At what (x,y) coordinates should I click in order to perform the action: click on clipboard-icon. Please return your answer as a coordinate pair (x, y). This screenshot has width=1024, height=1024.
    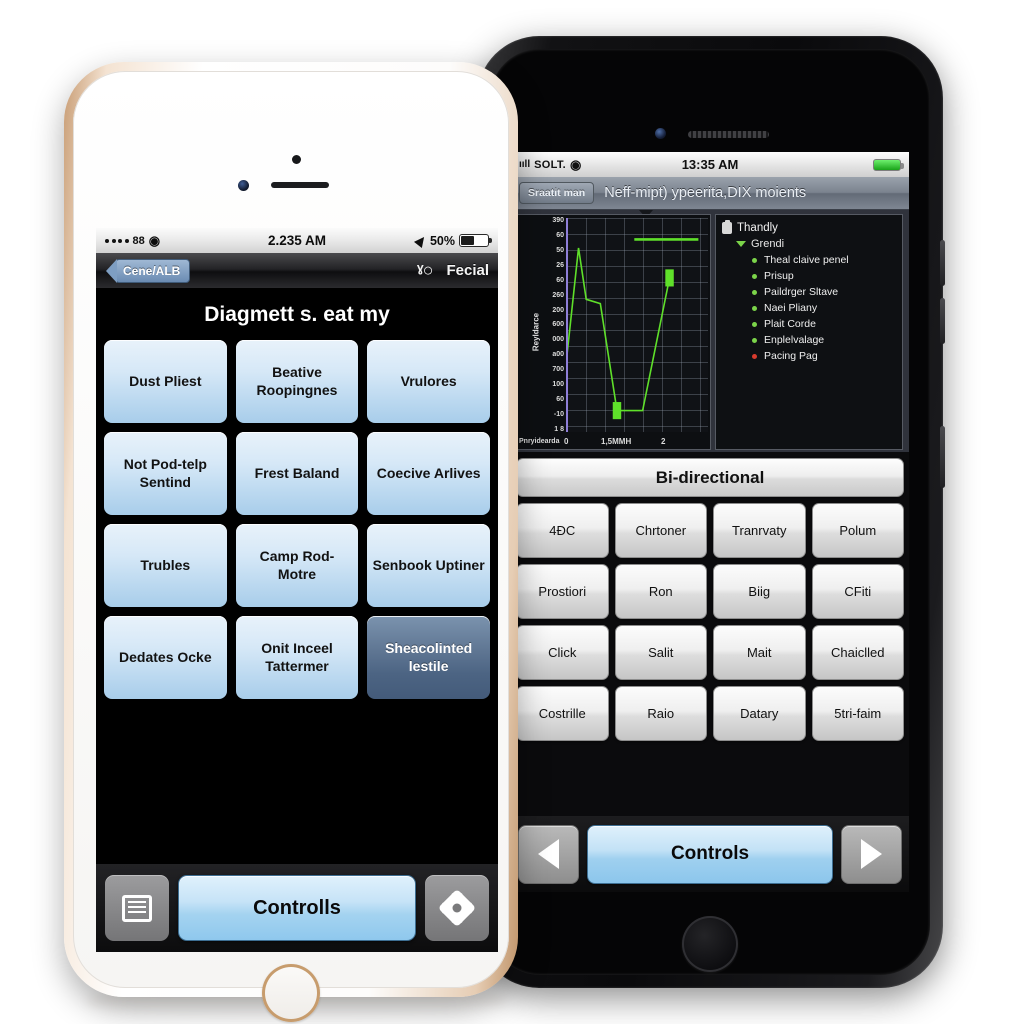
    Looking at the image, I should click on (727, 227).